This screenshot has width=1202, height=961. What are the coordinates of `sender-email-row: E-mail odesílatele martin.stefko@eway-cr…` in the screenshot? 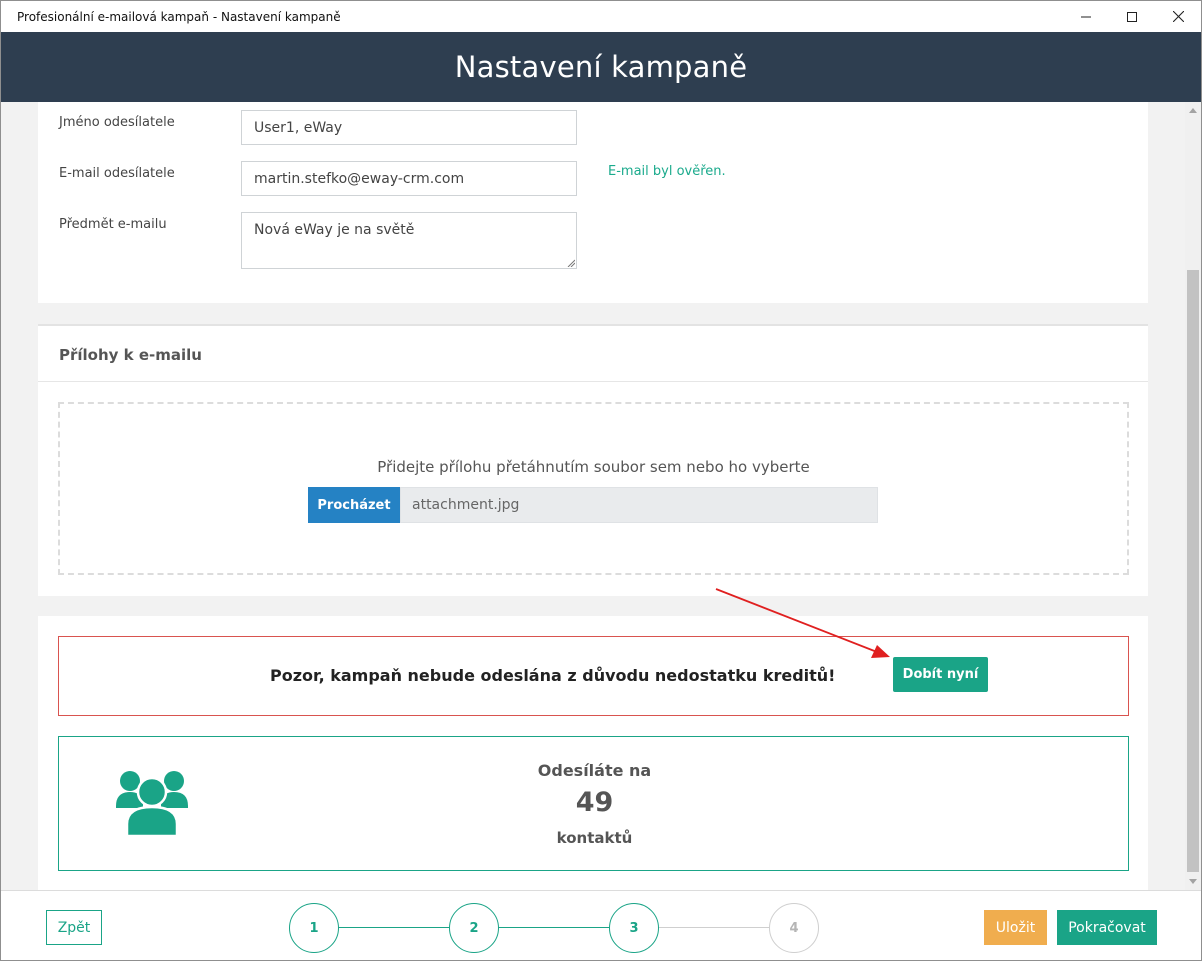 It's located at (593, 175).